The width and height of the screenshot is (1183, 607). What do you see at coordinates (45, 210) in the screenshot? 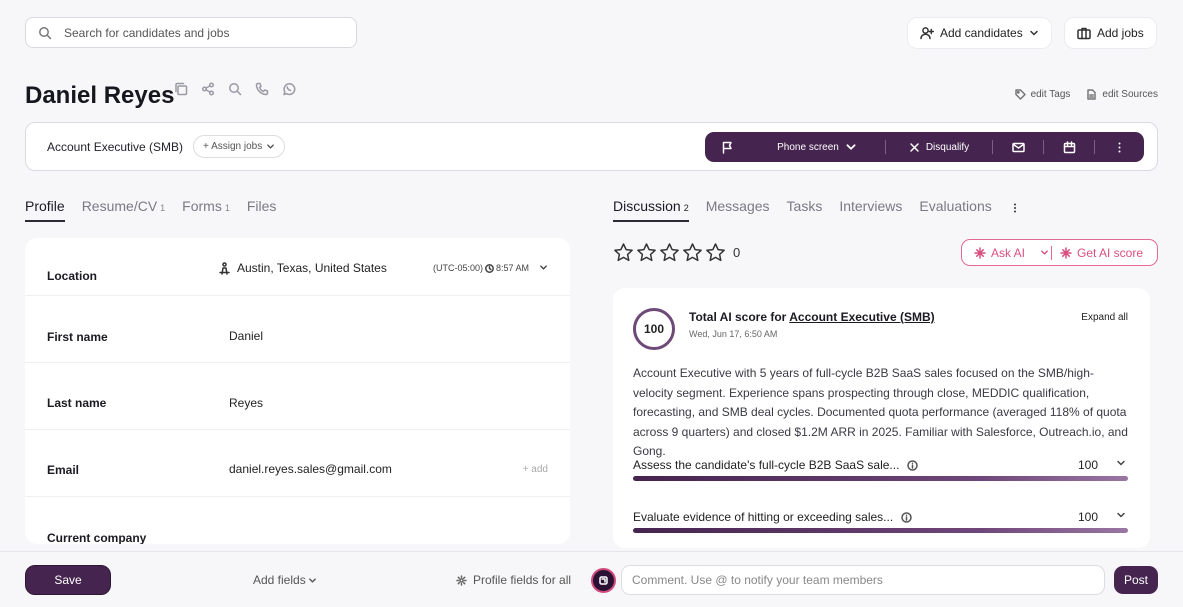
I see `tab-profile: Profile` at bounding box center [45, 210].